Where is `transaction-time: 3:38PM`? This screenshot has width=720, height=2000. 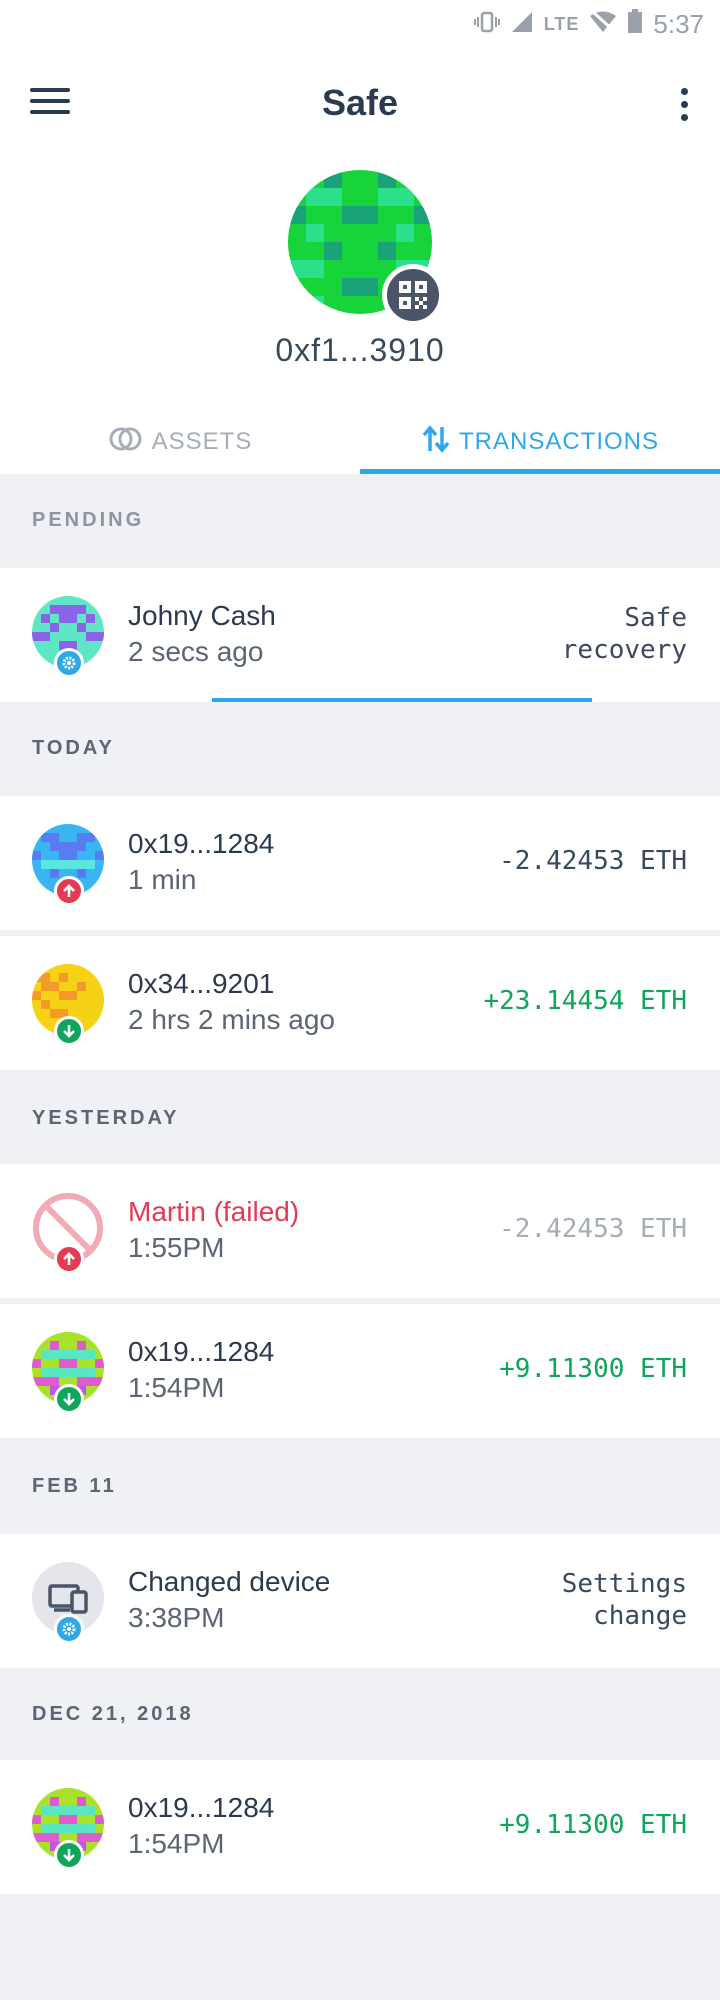 transaction-time: 3:38PM is located at coordinates (176, 1617).